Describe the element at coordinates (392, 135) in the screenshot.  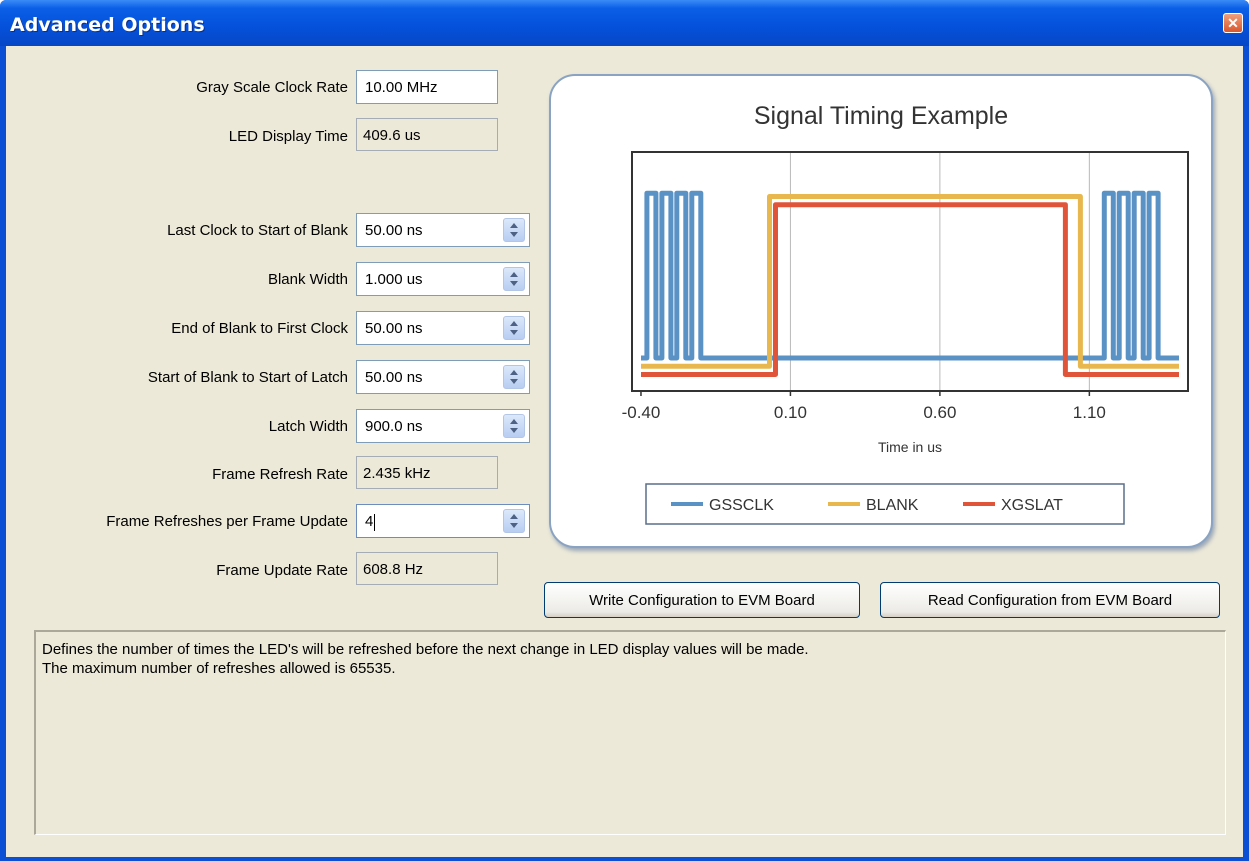
I see `led-display-time-value: 409.6 us` at that location.